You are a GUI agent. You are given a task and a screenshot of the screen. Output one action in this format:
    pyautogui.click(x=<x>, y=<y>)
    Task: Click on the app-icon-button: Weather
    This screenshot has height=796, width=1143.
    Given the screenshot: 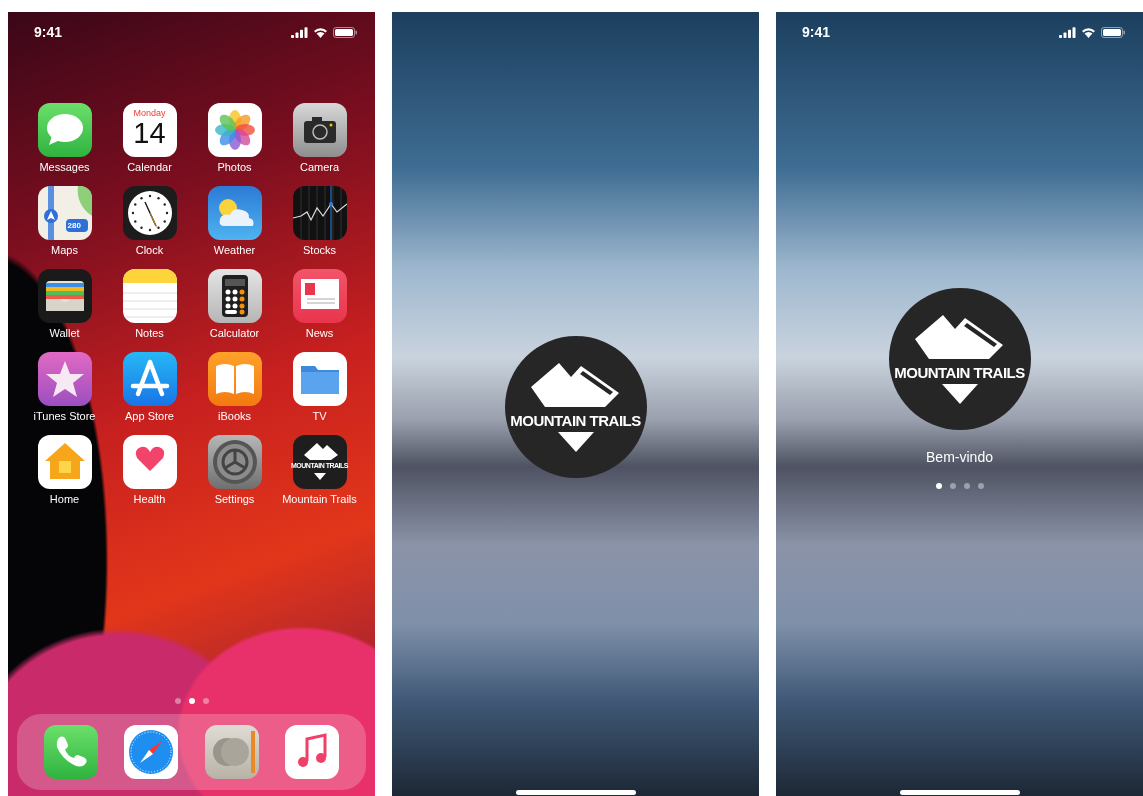 What is the action you would take?
    pyautogui.click(x=234, y=221)
    